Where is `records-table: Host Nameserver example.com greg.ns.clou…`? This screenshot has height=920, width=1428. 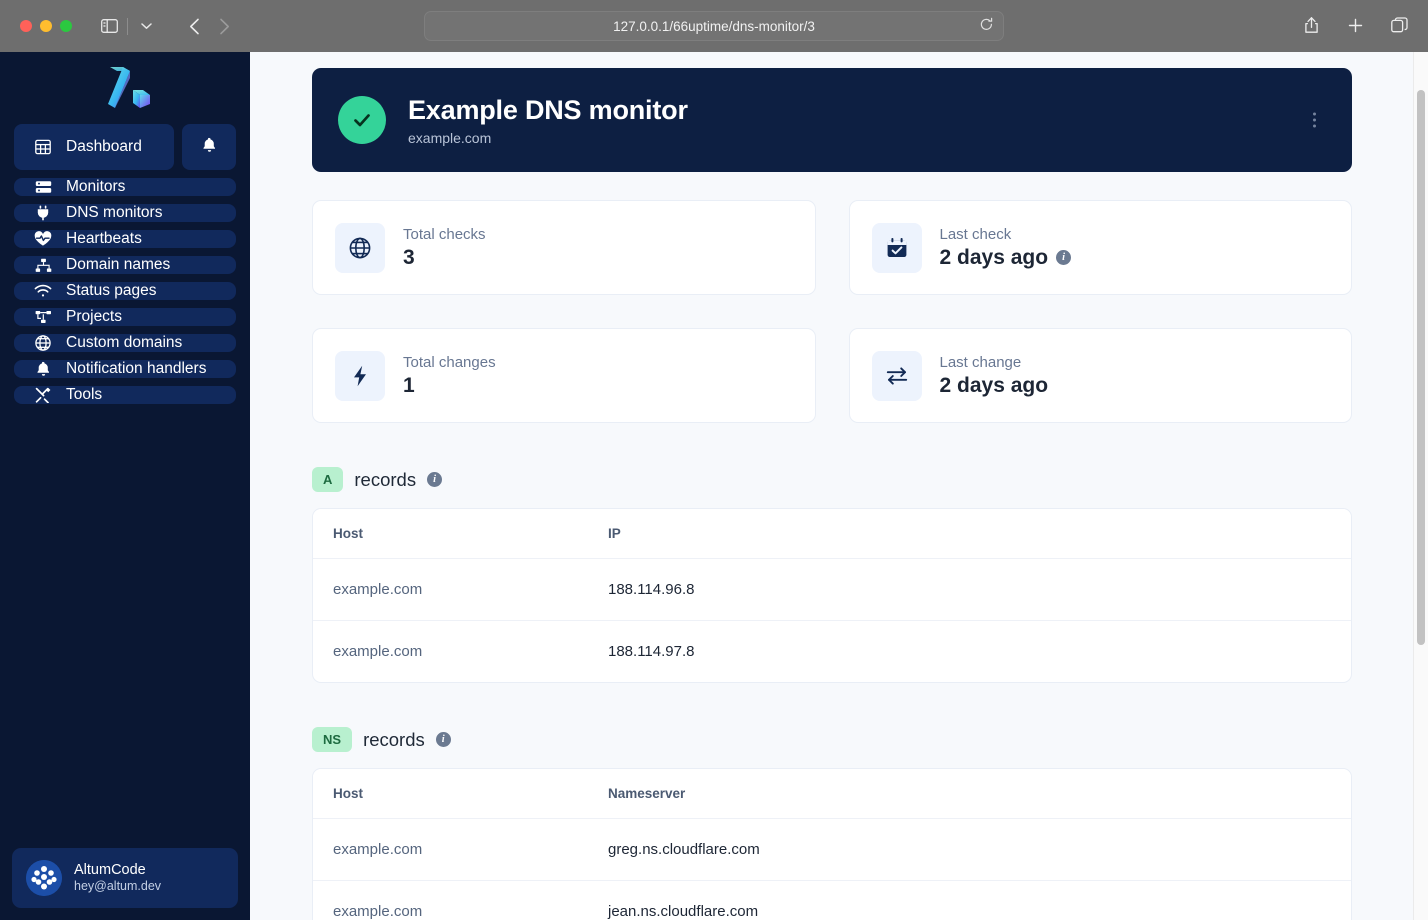
records-table: Host Nameserver example.com greg.ns.clou… is located at coordinates (832, 844).